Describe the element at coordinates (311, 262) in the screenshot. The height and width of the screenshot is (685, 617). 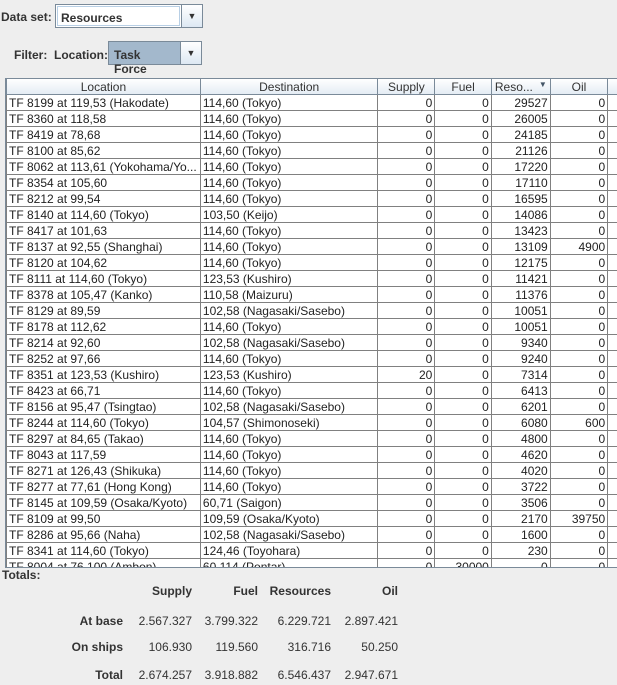
I see `table-row: TF 8120 at 104,62 114,60 (Tokyo) 0 0 12175 0` at that location.